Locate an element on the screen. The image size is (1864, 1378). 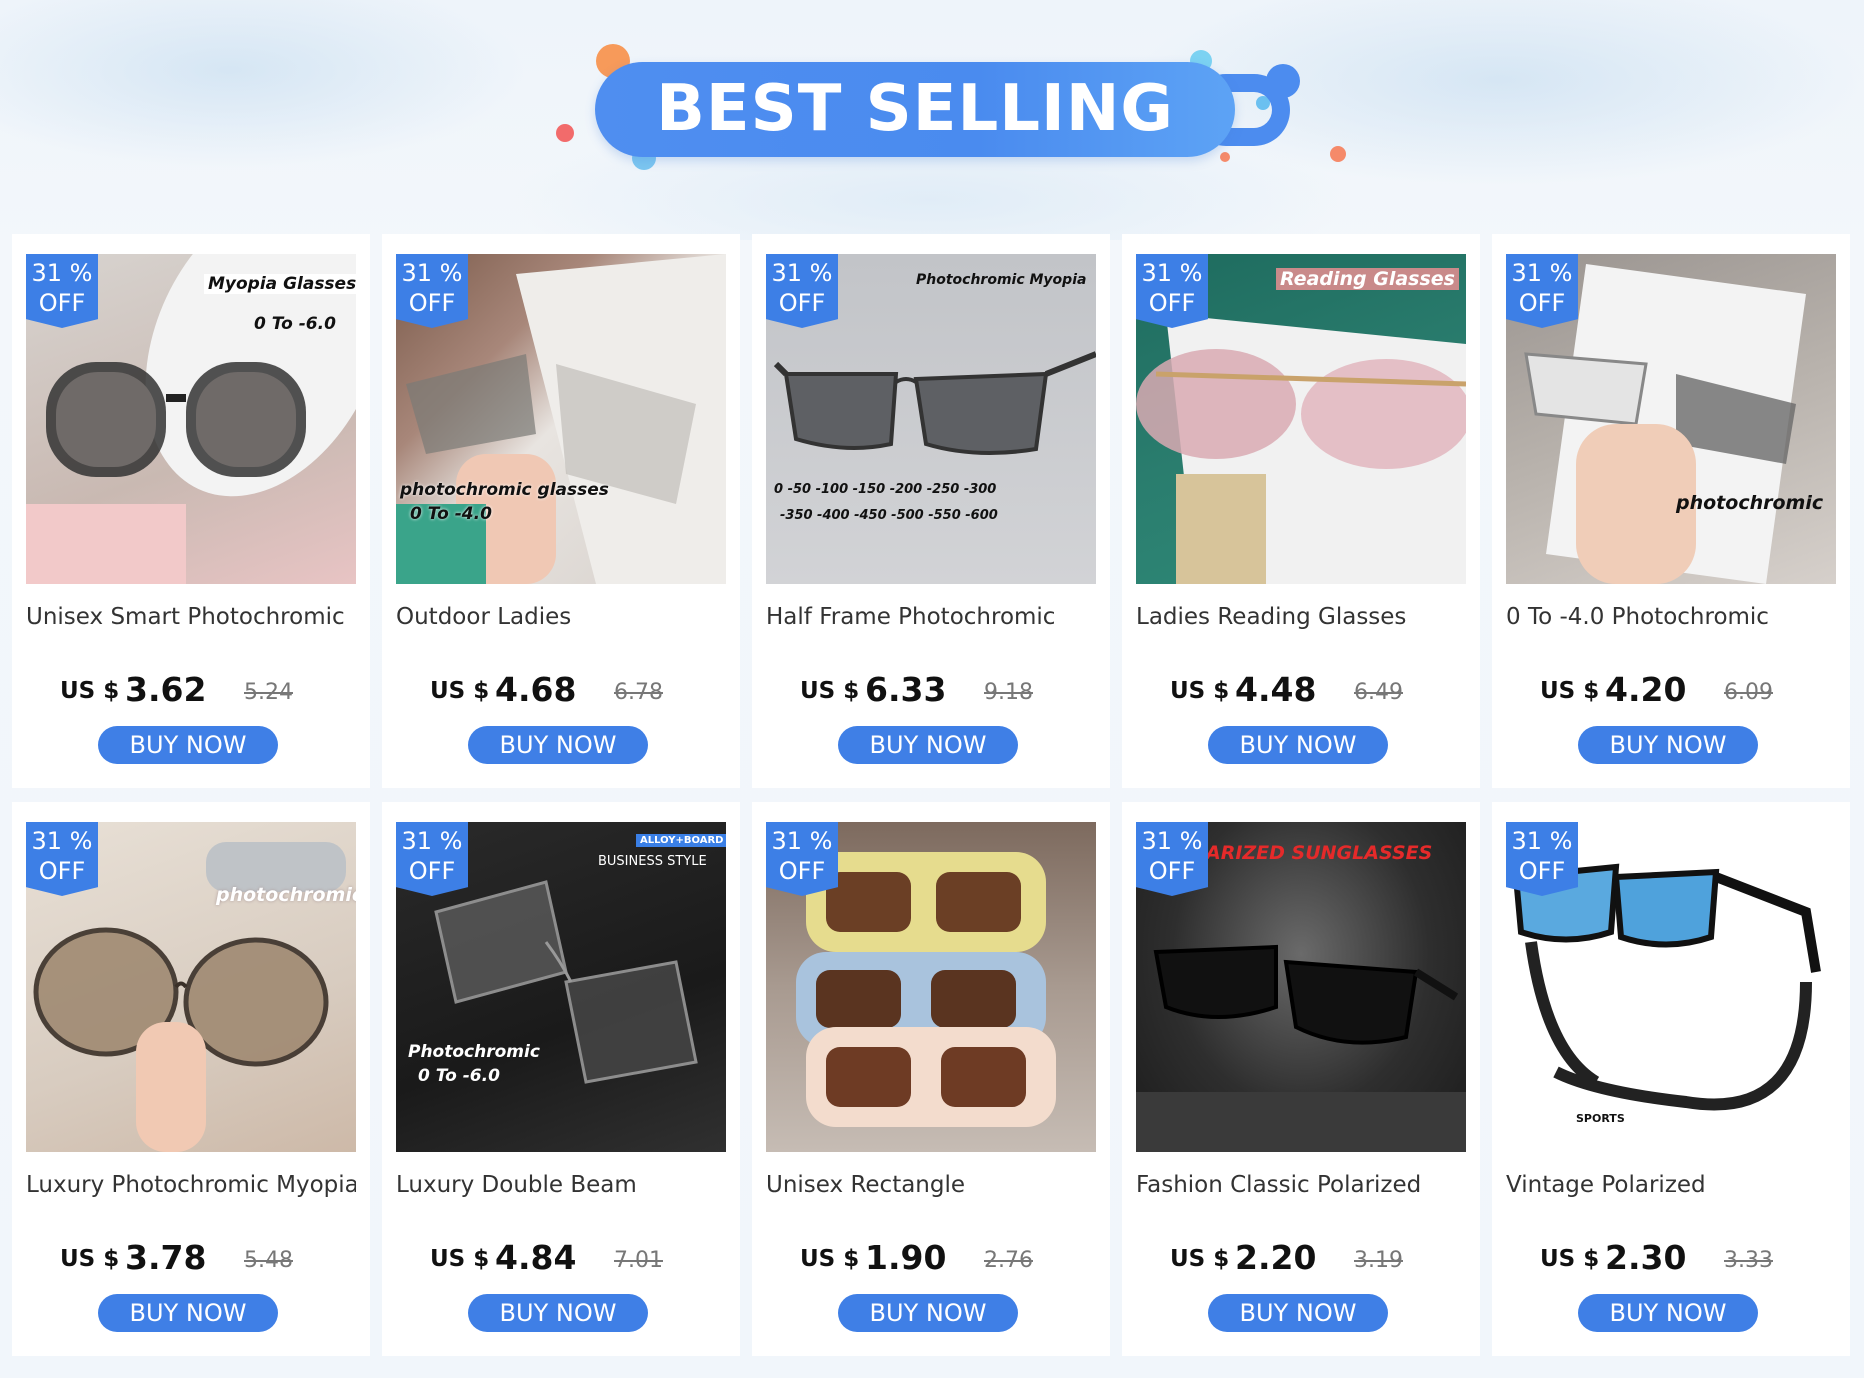
price-row: US $ 4.48 6.49 is located at coordinates (1301, 690).